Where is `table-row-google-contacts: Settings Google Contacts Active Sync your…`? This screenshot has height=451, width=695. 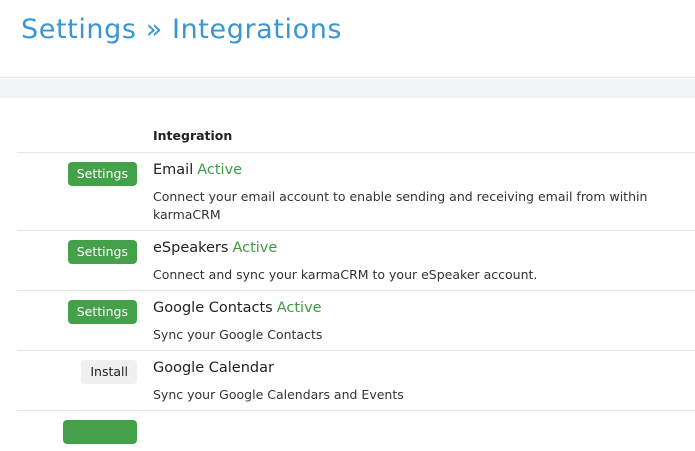 table-row-google-contacts: Settings Google Contacts Active Sync your… is located at coordinates (356, 321).